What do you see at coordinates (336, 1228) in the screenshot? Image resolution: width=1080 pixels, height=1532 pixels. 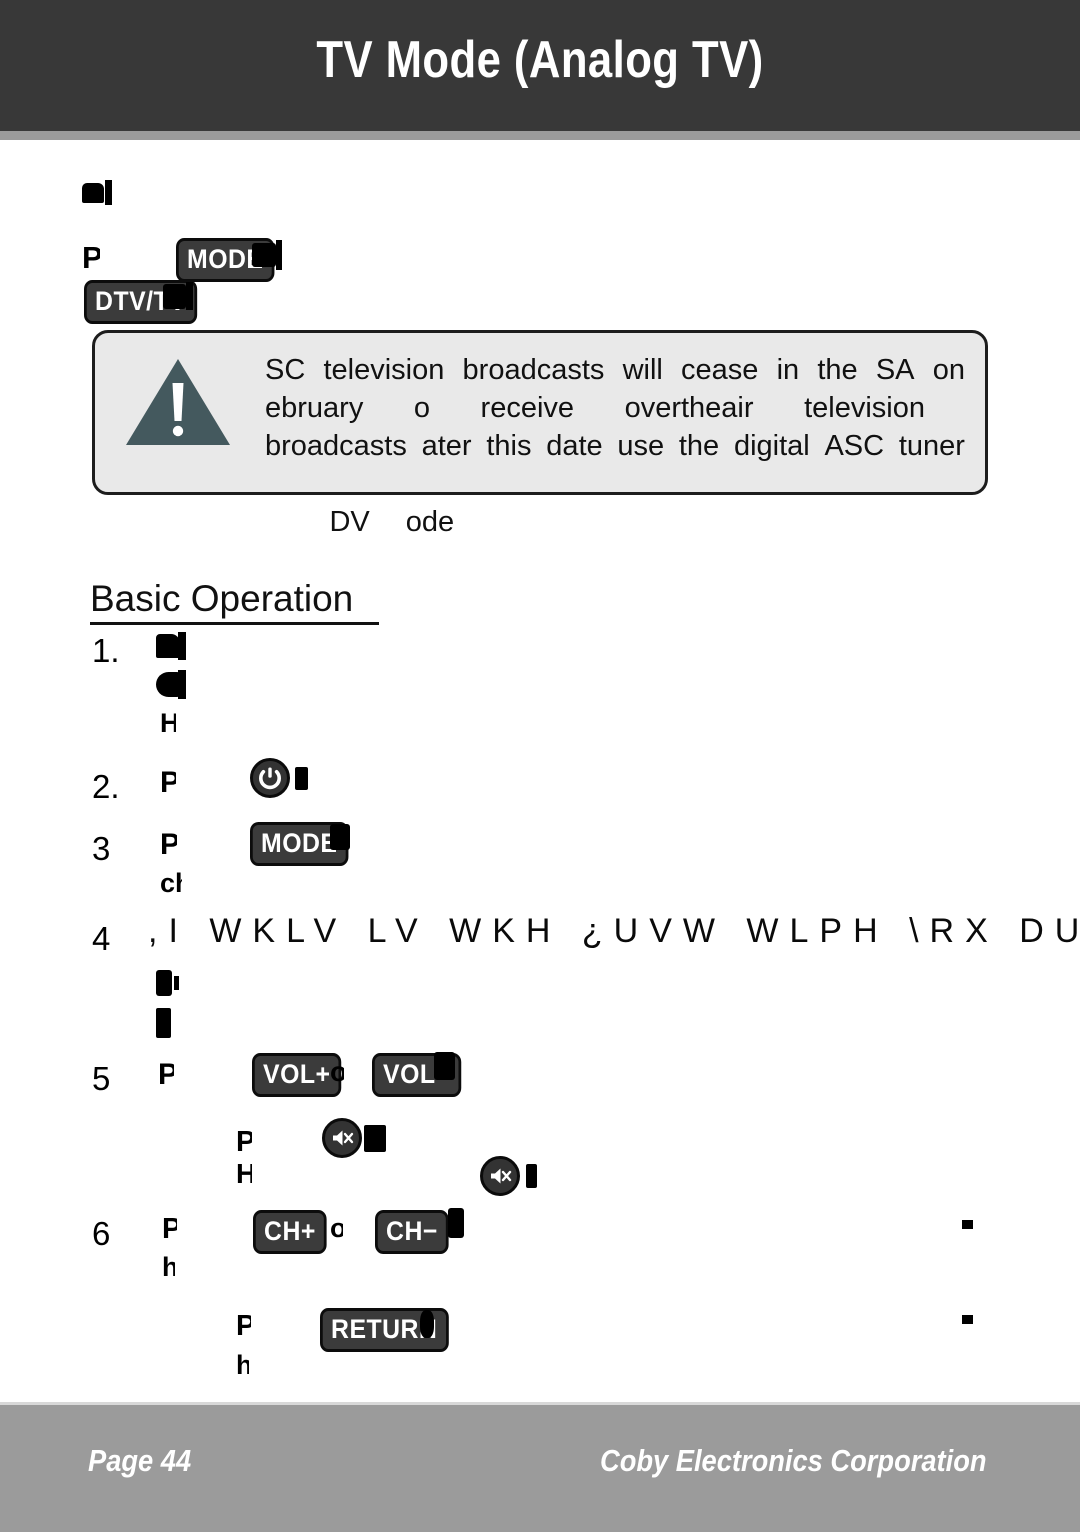 I see `step-6-fragment-b: o` at bounding box center [336, 1228].